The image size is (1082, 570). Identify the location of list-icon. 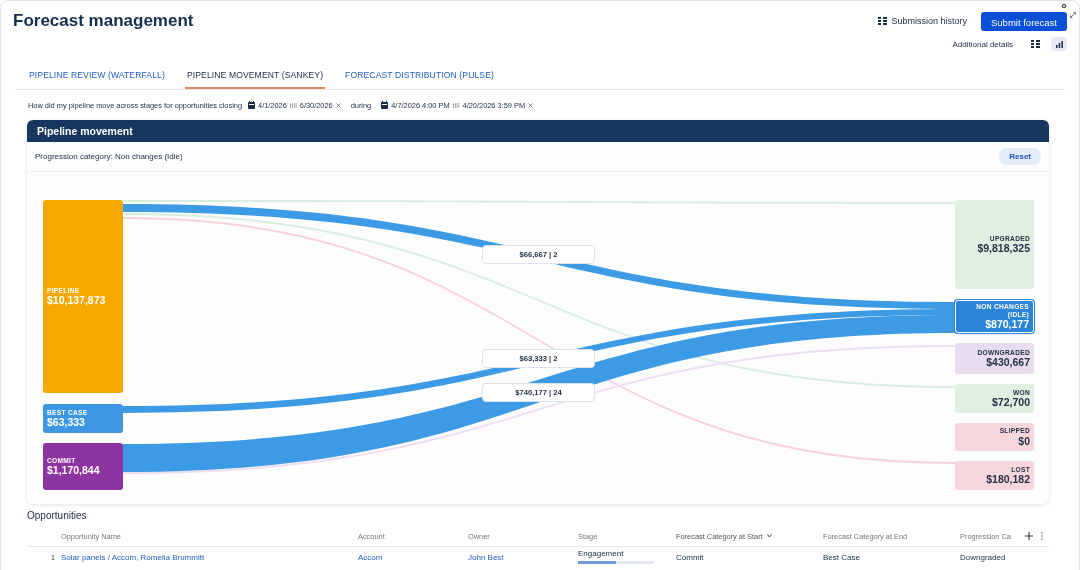
(883, 21).